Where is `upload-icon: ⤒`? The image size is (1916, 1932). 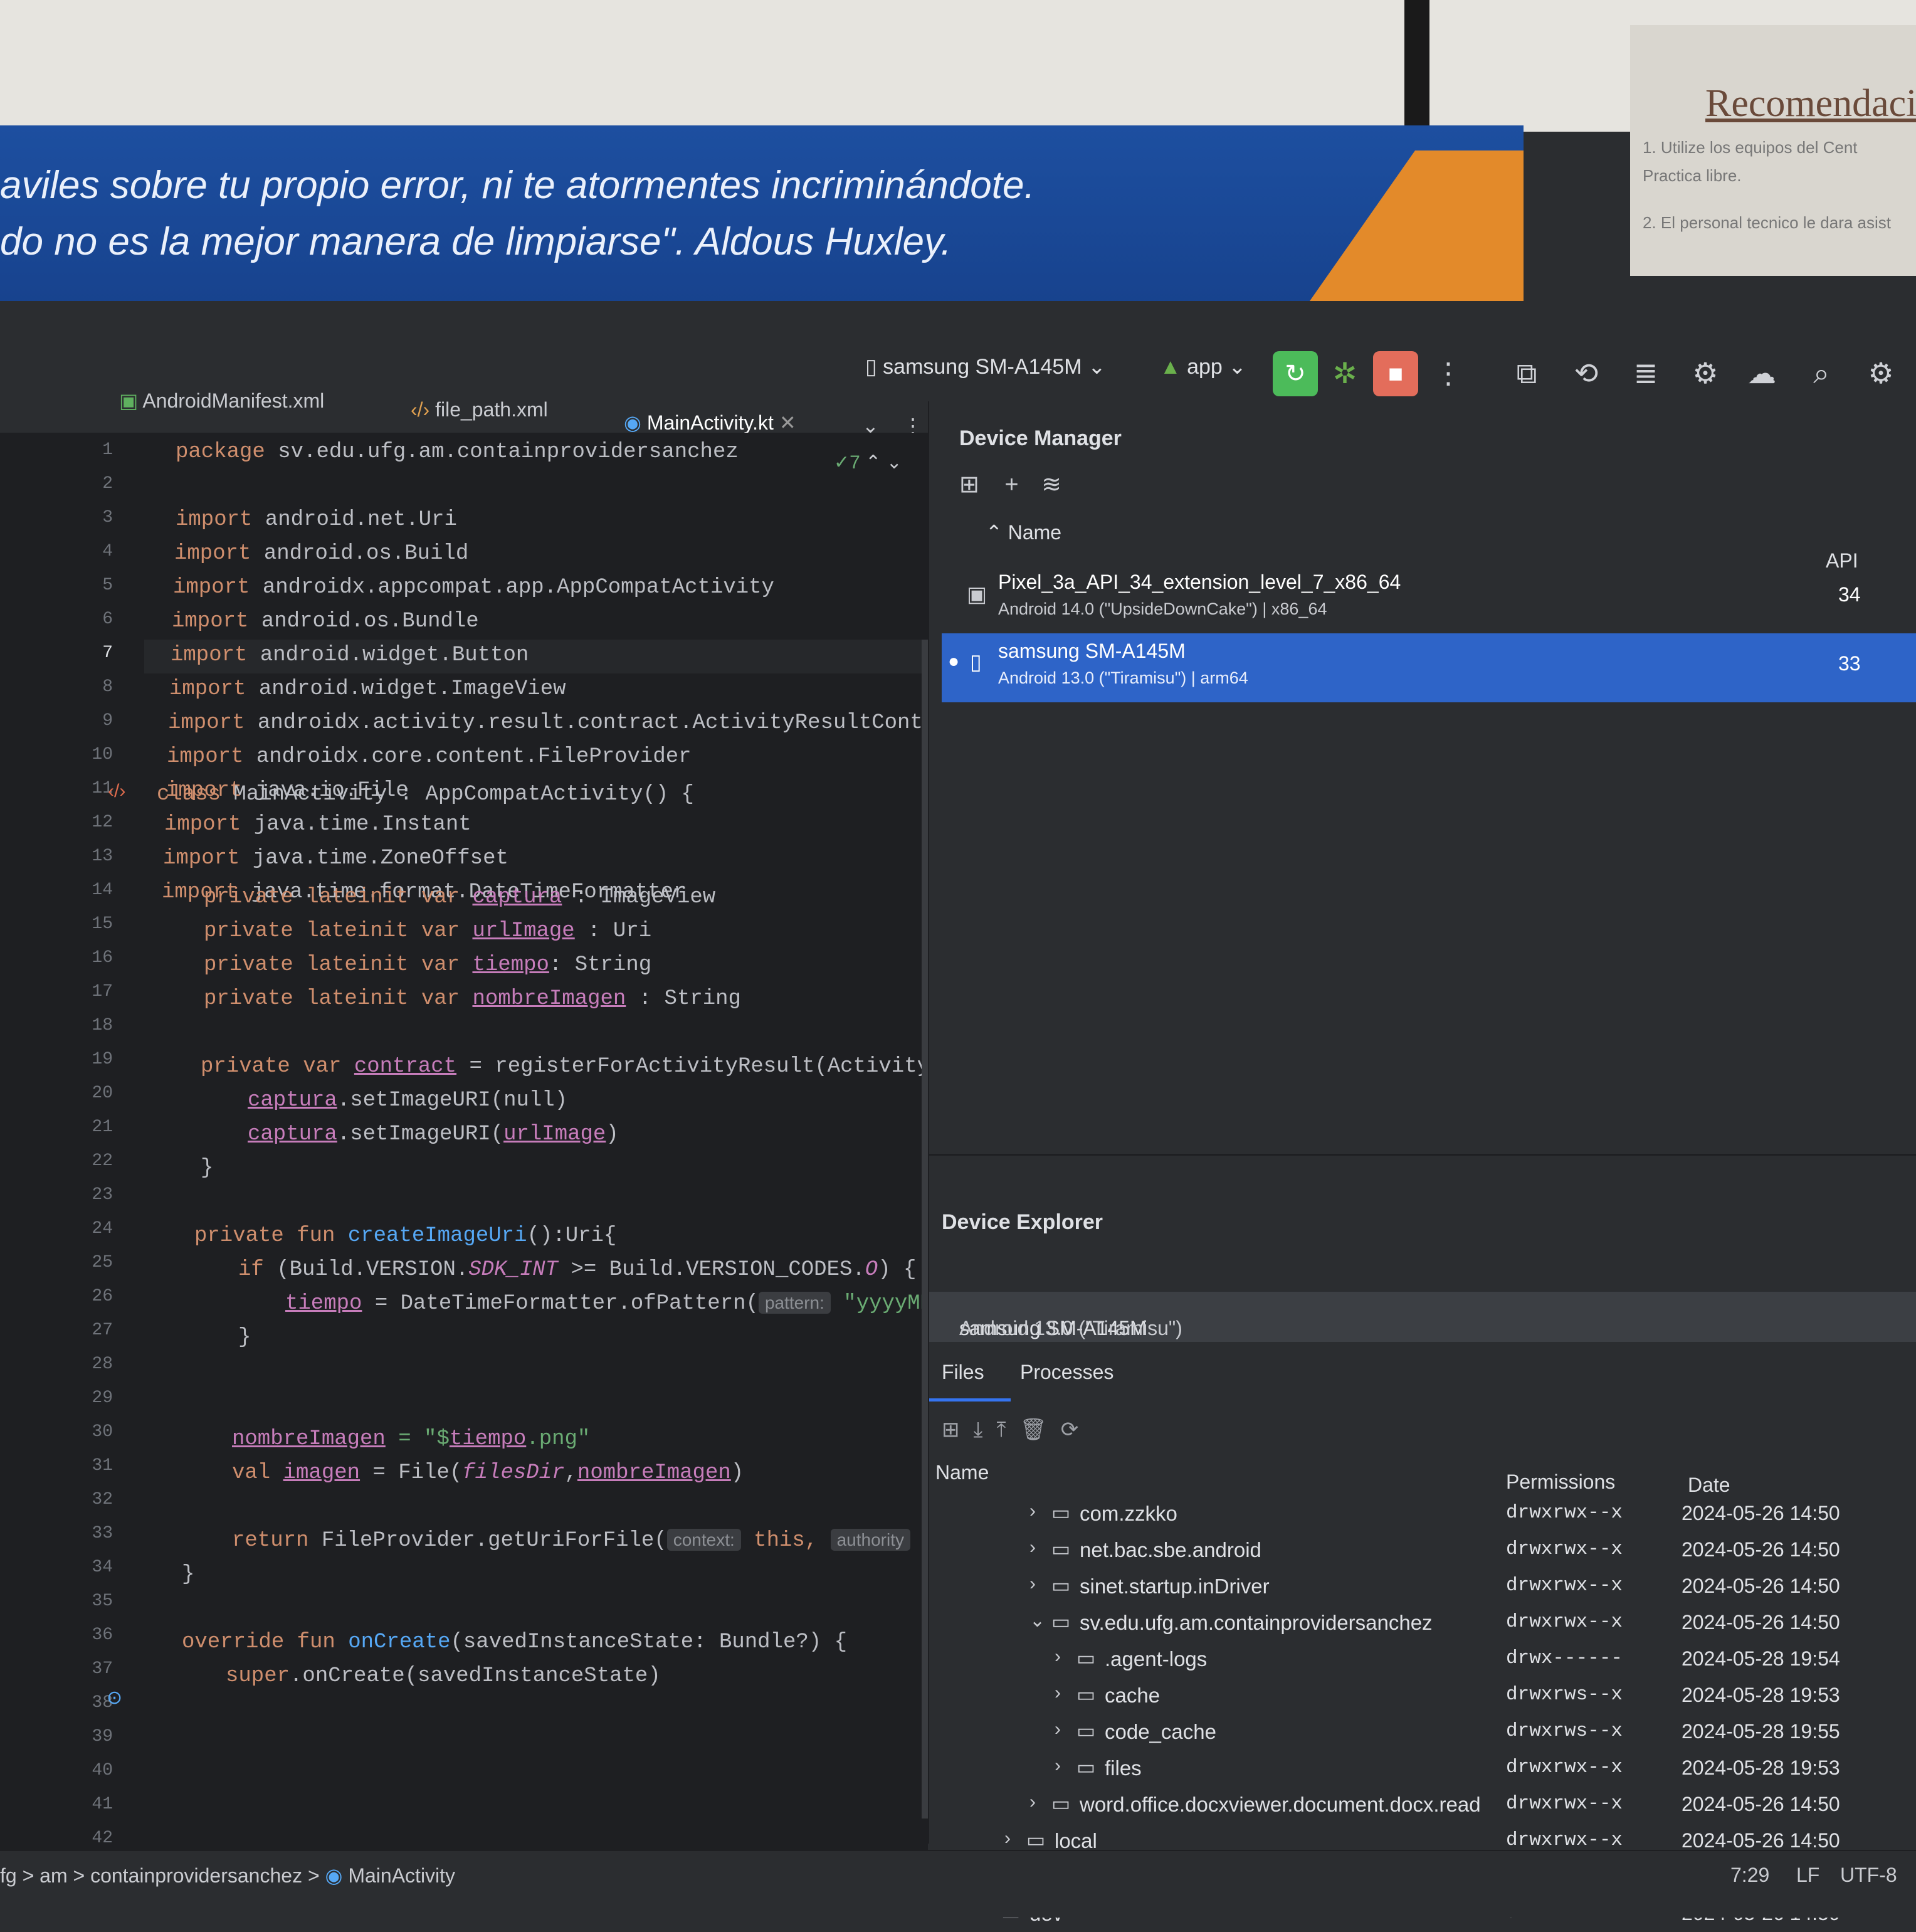
upload-icon: ⤒ is located at coordinates (1008, 1430).